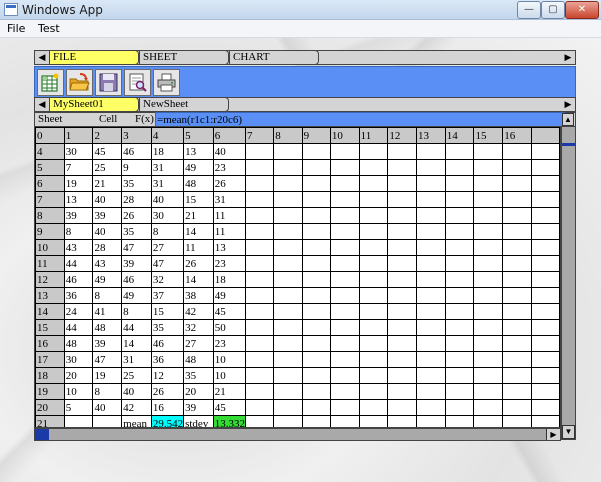 The image size is (601, 482). What do you see at coordinates (50, 199) in the screenshot?
I see `row-header: 7` at bounding box center [50, 199].